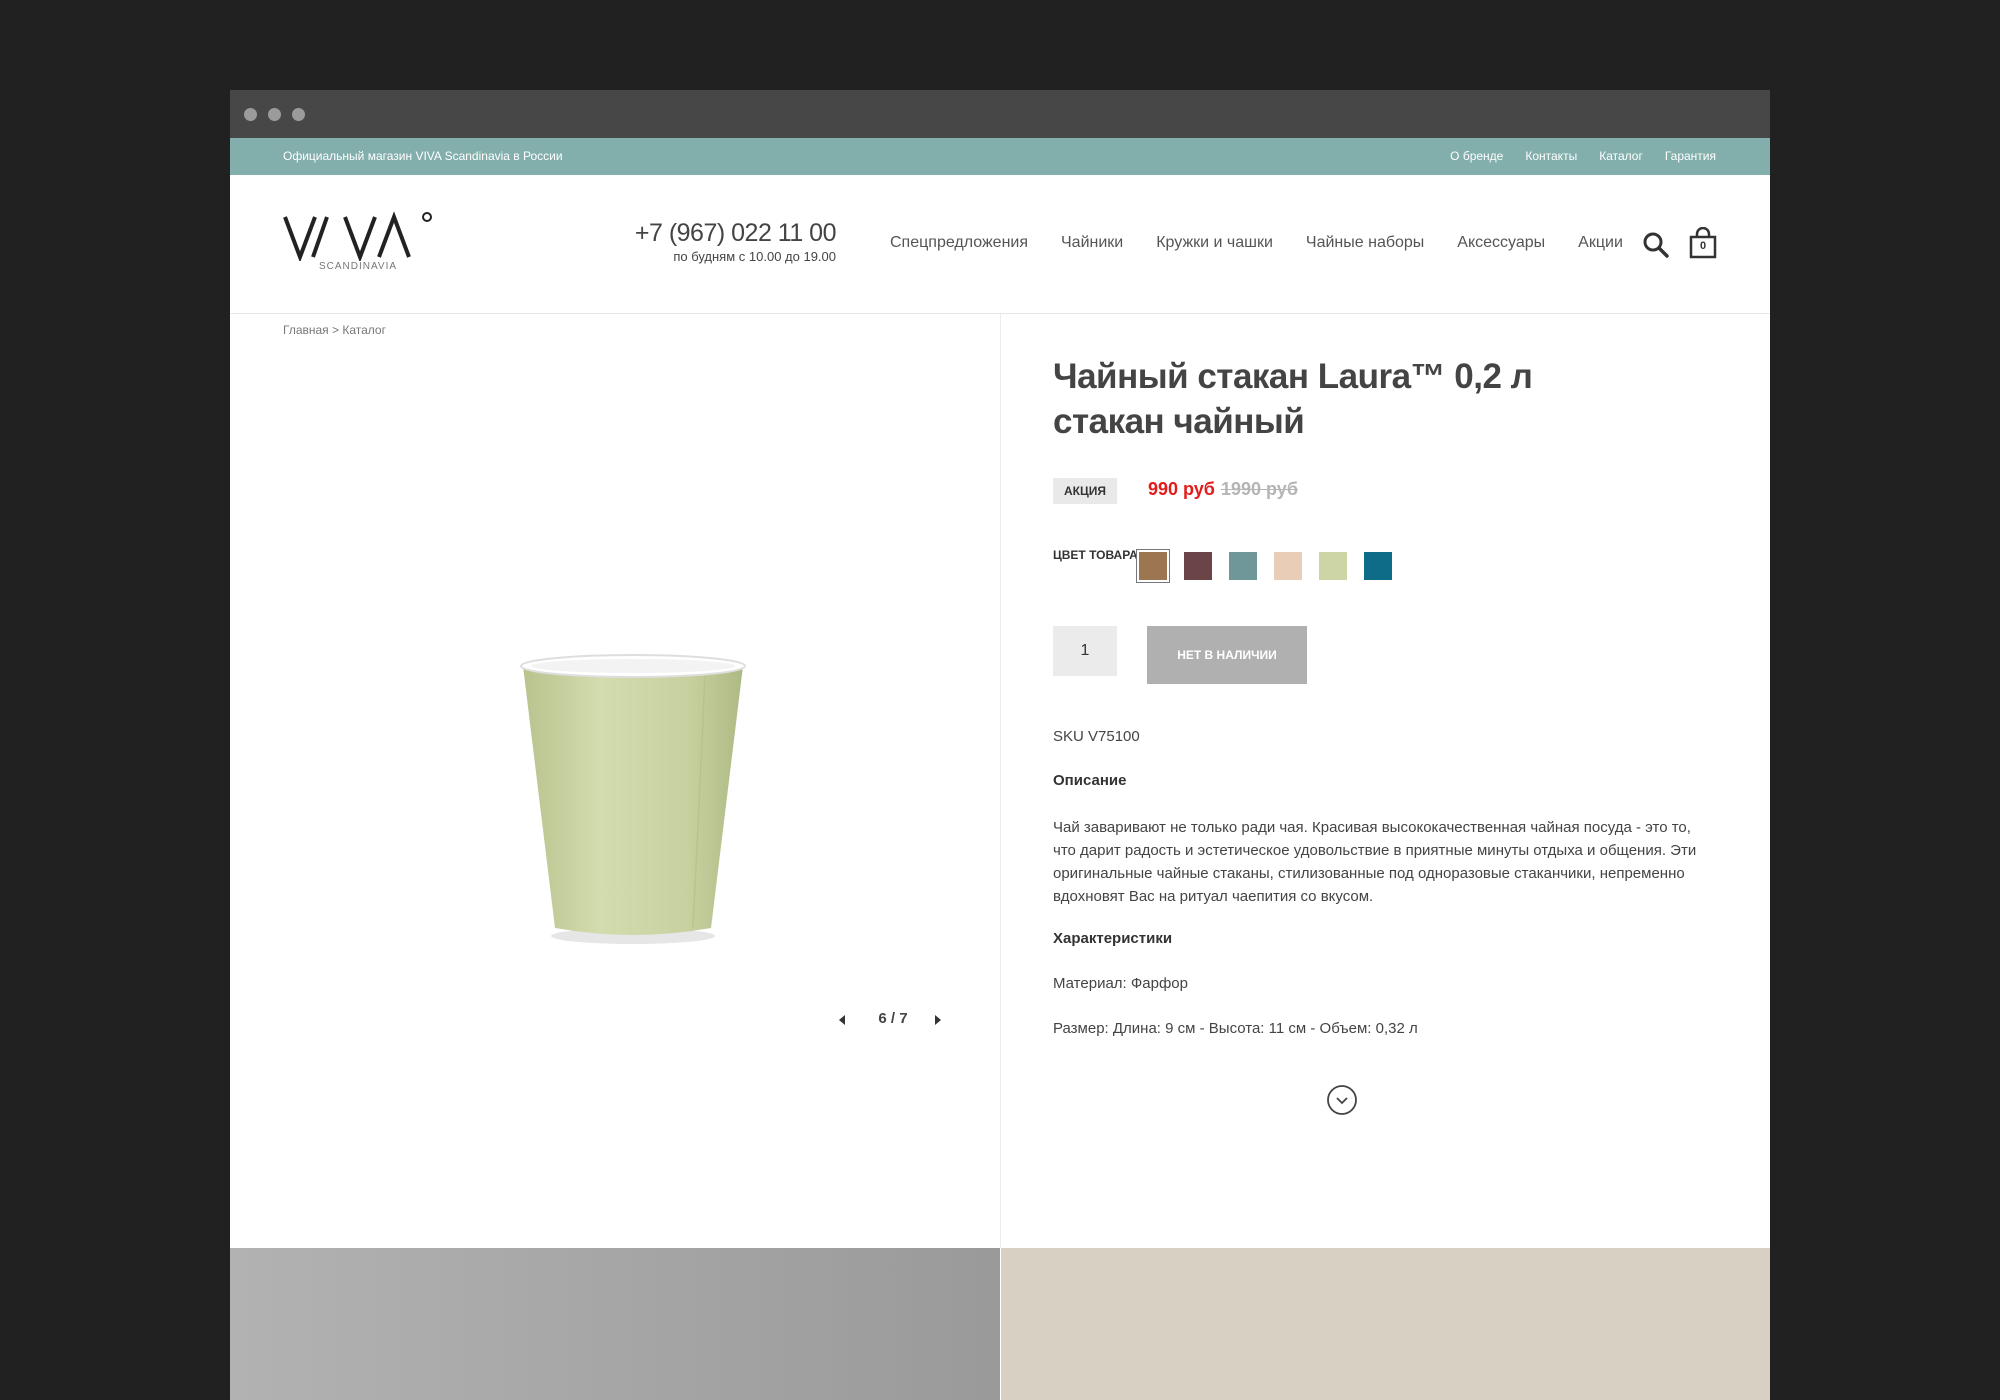  Describe the element at coordinates (615, 1324) in the screenshot. I see `promo-banner-left` at that location.